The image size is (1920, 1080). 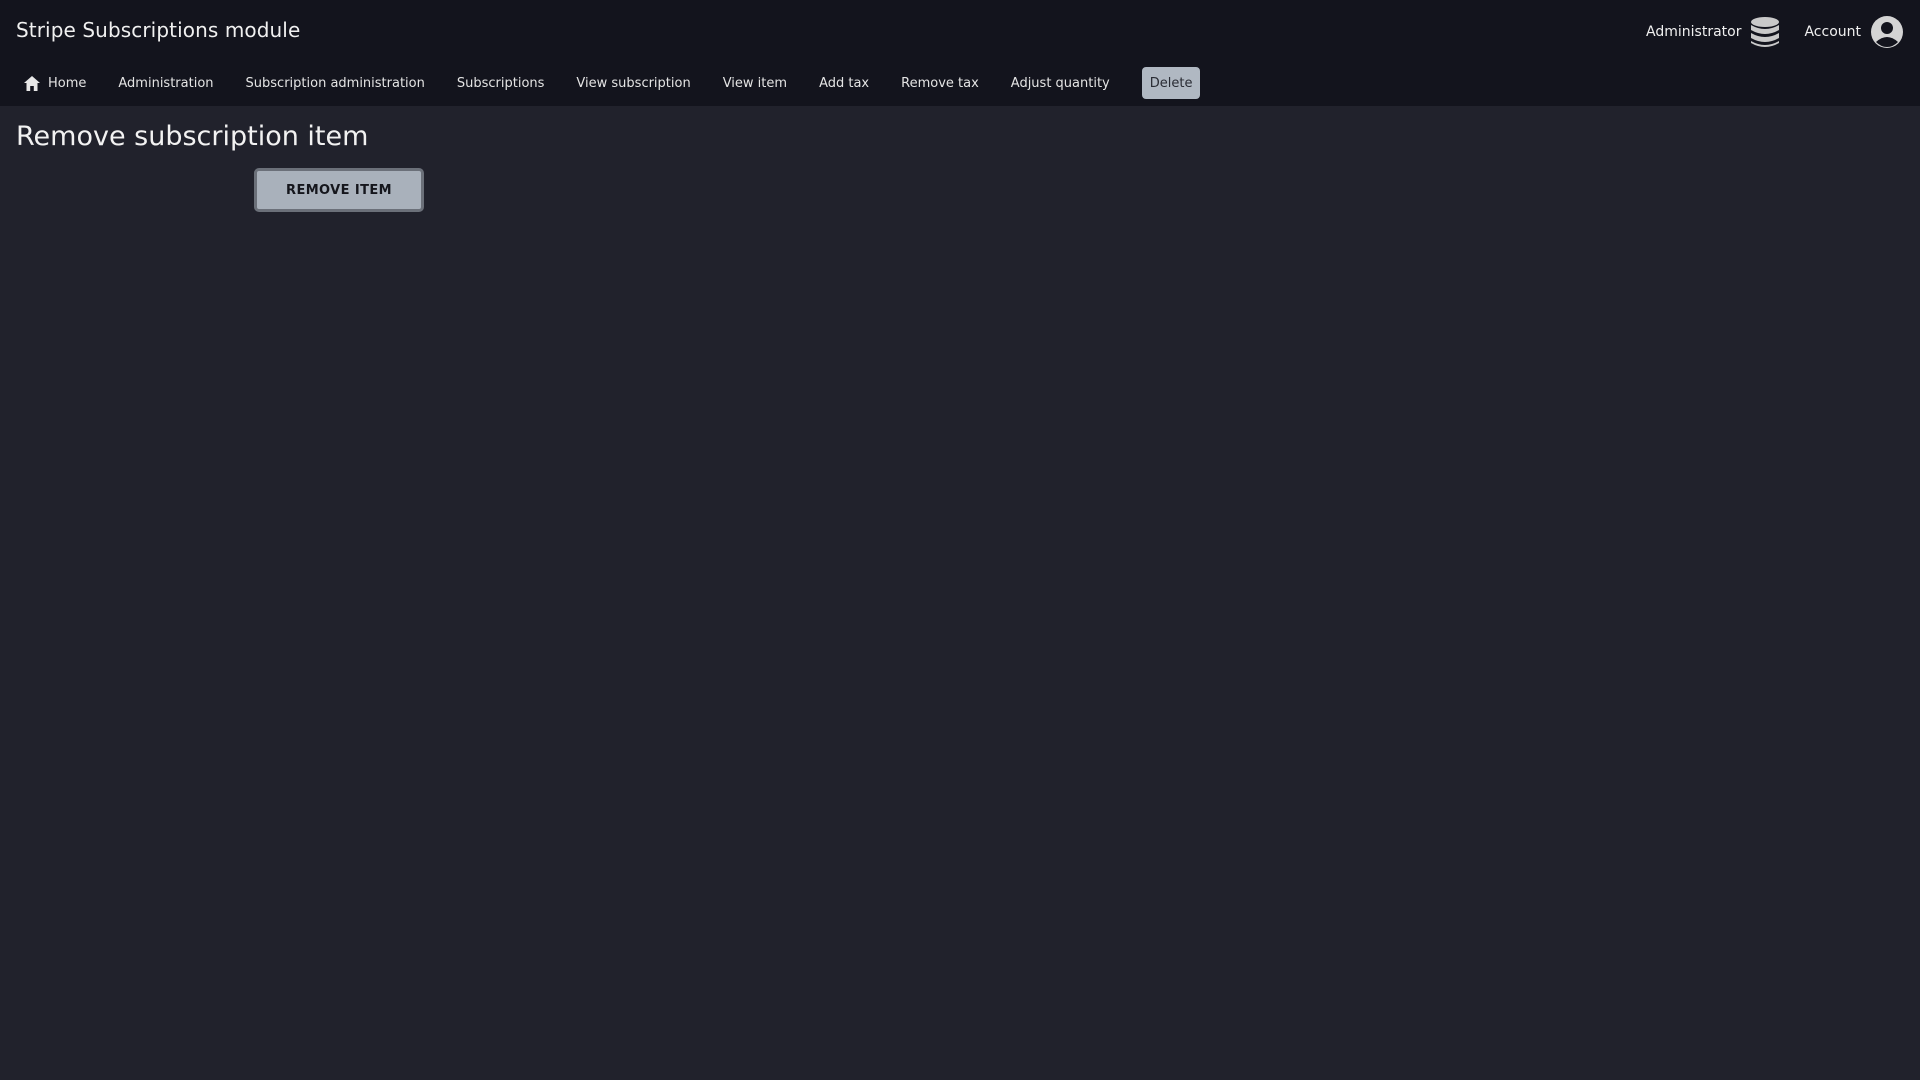 What do you see at coordinates (192, 136) in the screenshot?
I see `page-title: Remove subscription item` at bounding box center [192, 136].